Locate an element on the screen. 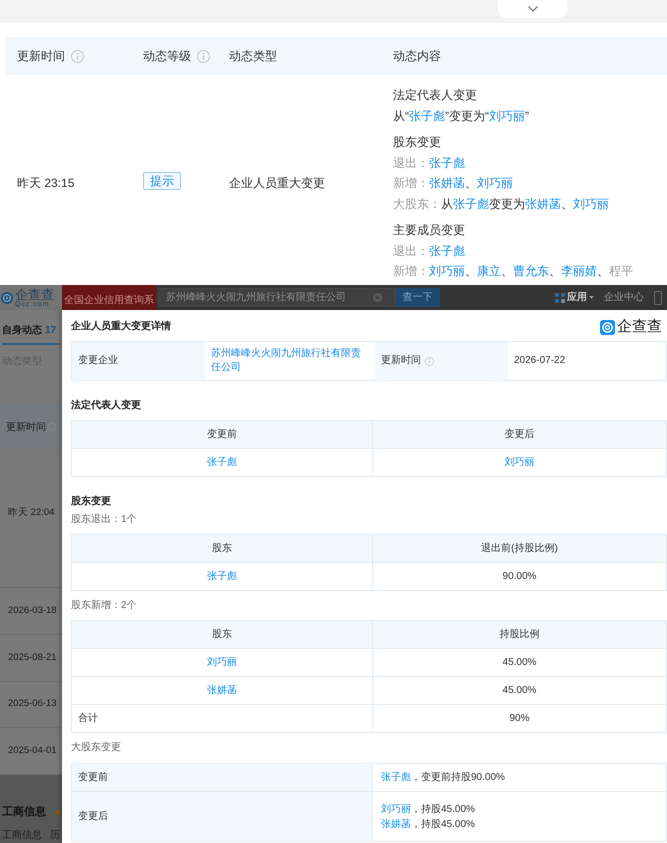 The height and width of the screenshot is (843, 667). type-text: 企业人员重大变更 is located at coordinates (277, 183).